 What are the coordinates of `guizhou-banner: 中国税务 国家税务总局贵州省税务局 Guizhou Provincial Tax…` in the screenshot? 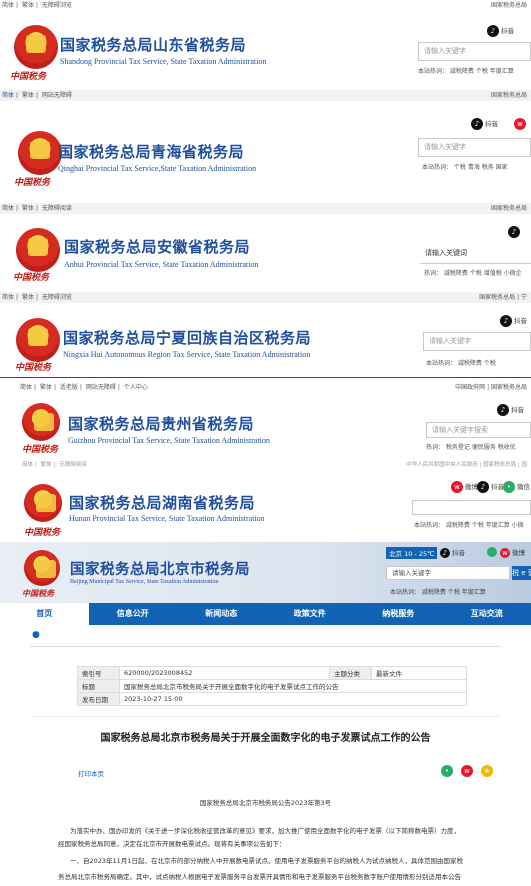 It's located at (265, 425).